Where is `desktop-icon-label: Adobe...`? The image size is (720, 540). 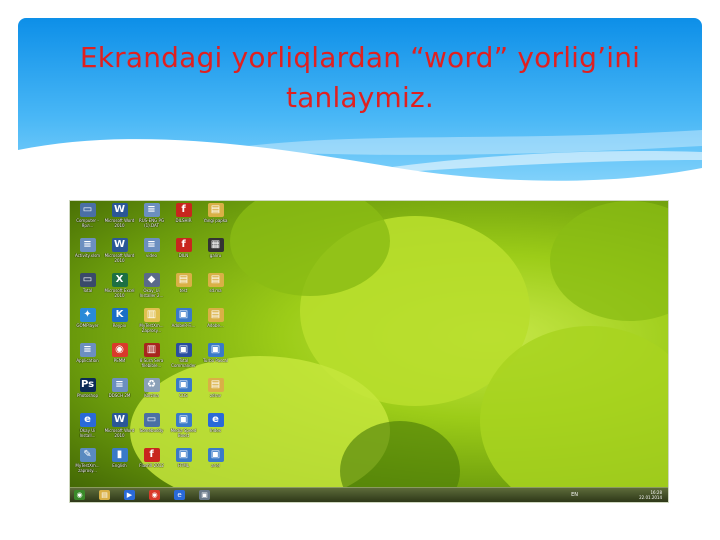 desktop-icon-label: Adobe... is located at coordinates (215, 325).